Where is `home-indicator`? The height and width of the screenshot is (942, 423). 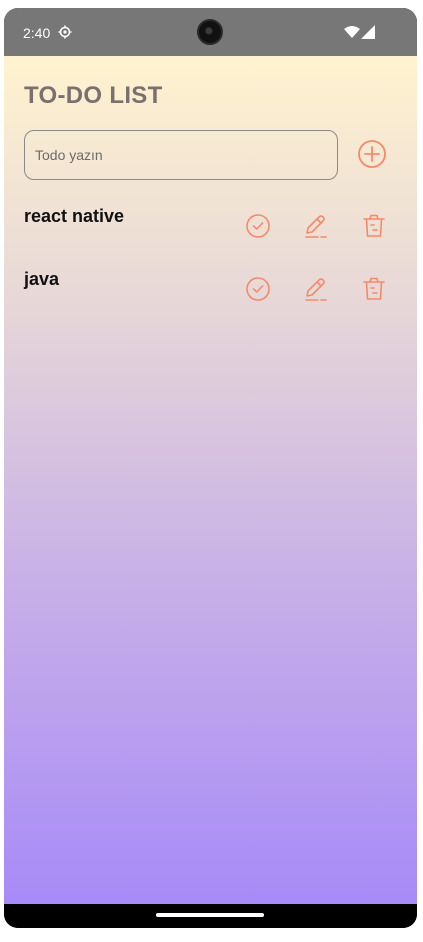 home-indicator is located at coordinates (210, 915).